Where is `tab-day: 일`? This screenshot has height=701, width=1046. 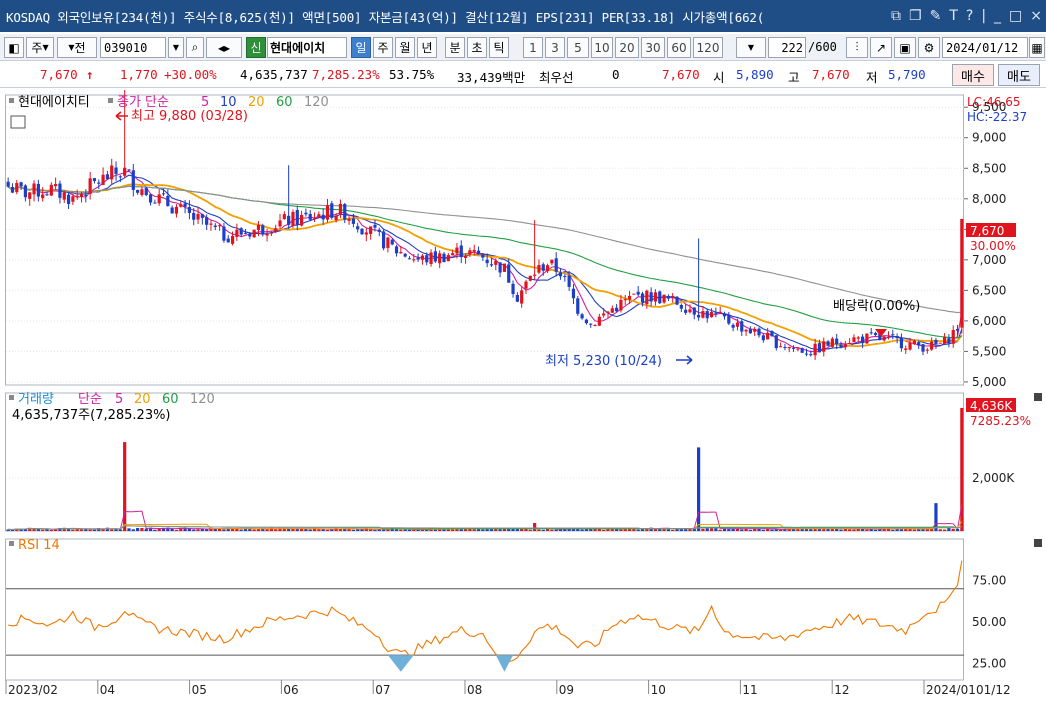 tab-day: 일 is located at coordinates (361, 47).